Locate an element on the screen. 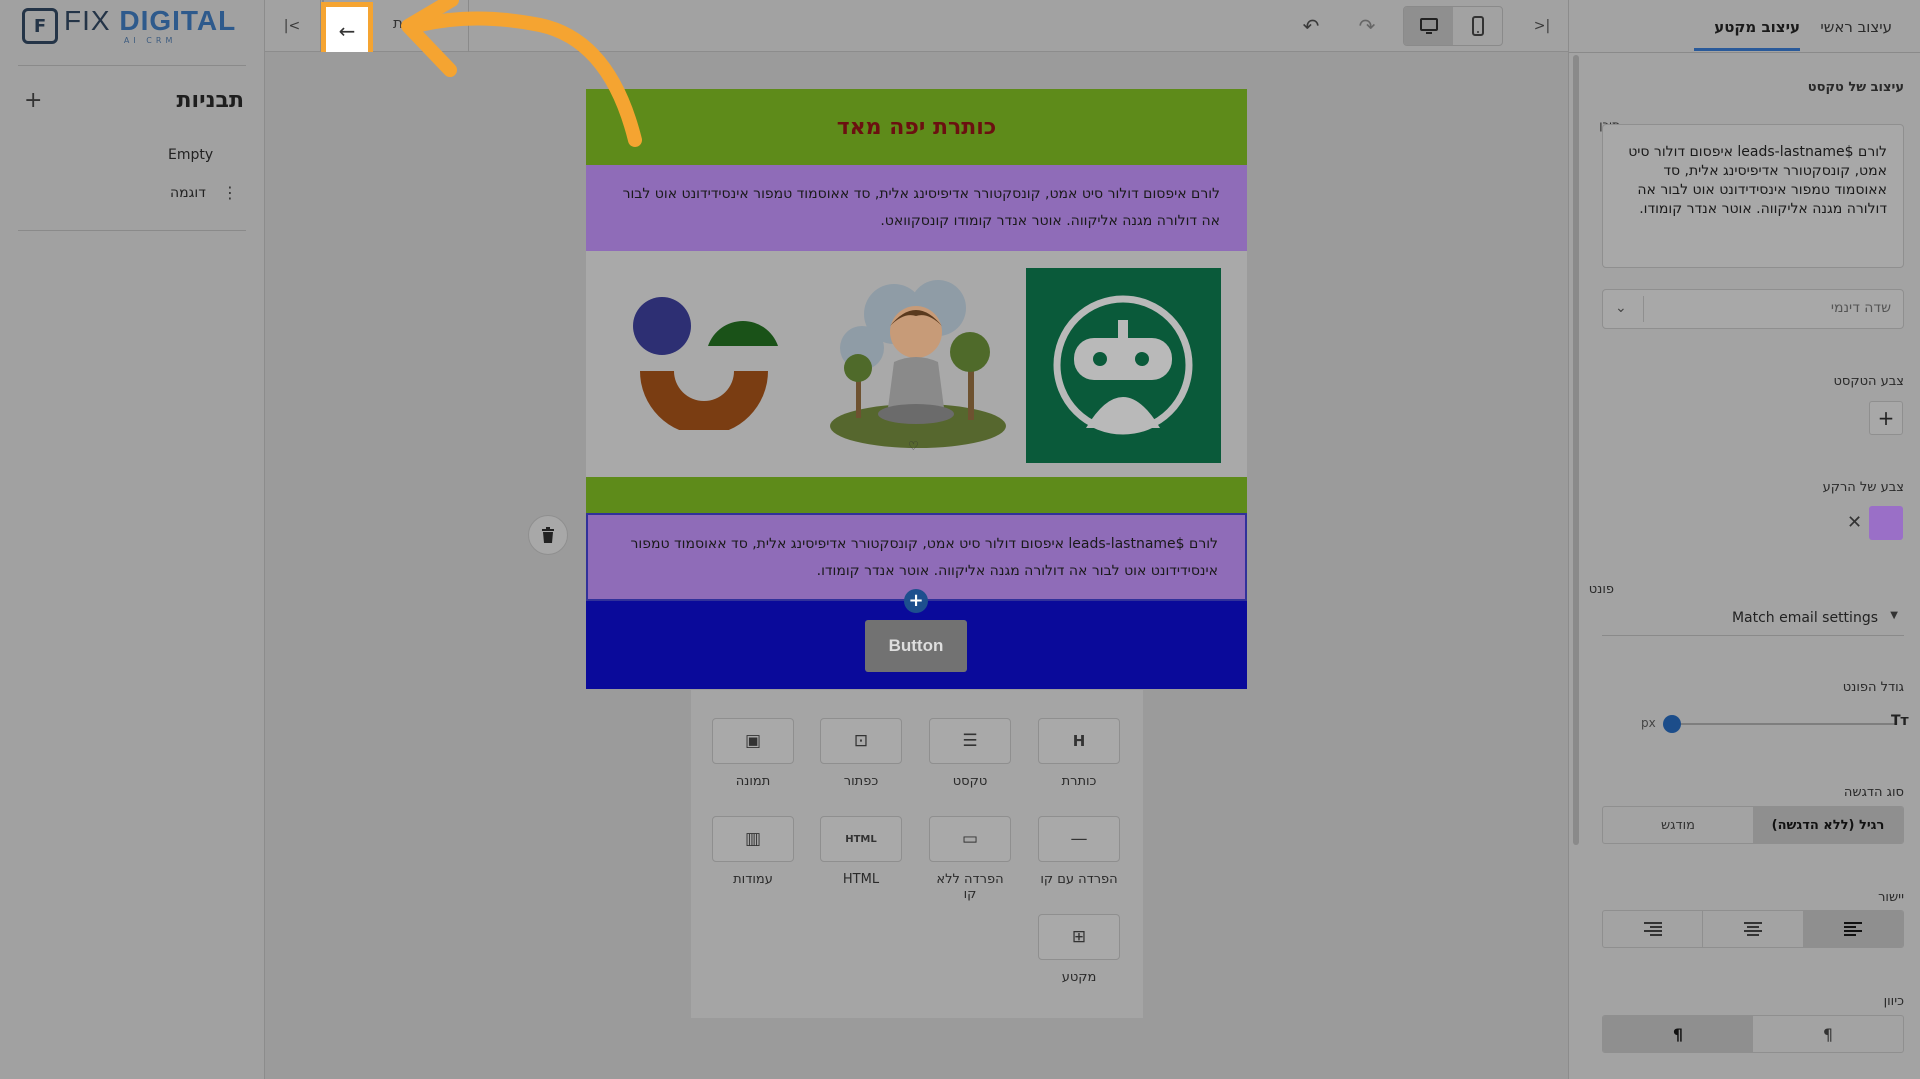  direction-rtl-button: ¶ is located at coordinates (1678, 1034).